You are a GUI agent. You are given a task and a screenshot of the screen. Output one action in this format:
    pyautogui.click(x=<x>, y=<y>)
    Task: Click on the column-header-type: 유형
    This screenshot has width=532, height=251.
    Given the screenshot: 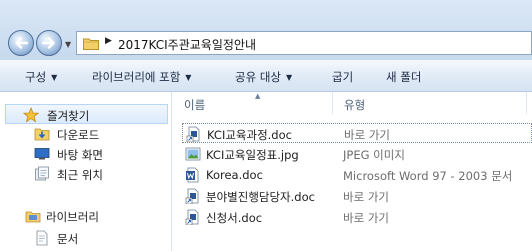 What is the action you would take?
    pyautogui.click(x=354, y=105)
    